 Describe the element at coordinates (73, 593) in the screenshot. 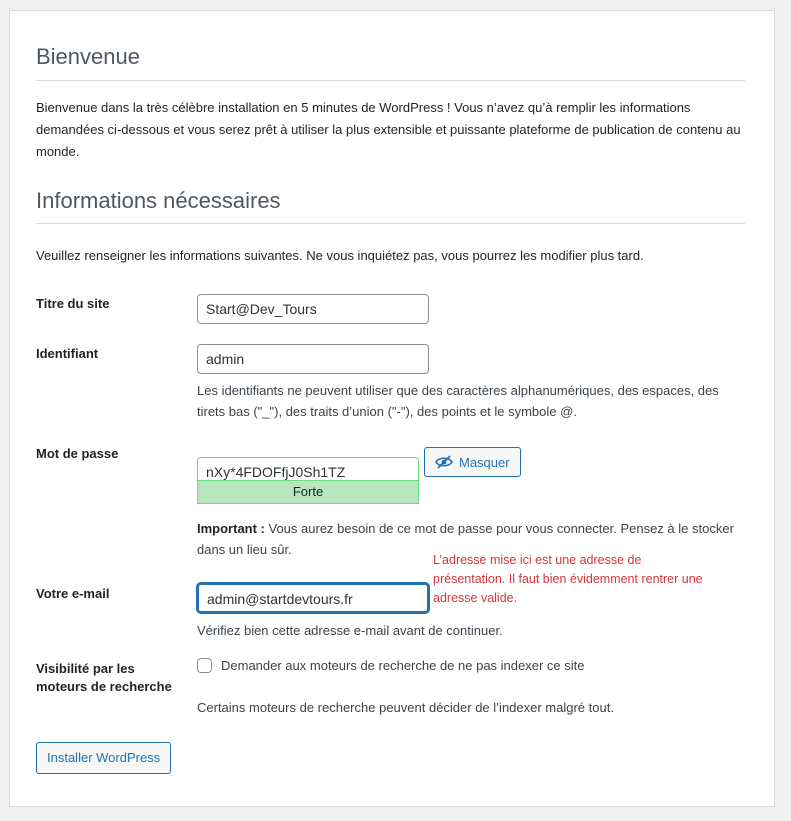

I see `email-label: Votre e-mail` at that location.